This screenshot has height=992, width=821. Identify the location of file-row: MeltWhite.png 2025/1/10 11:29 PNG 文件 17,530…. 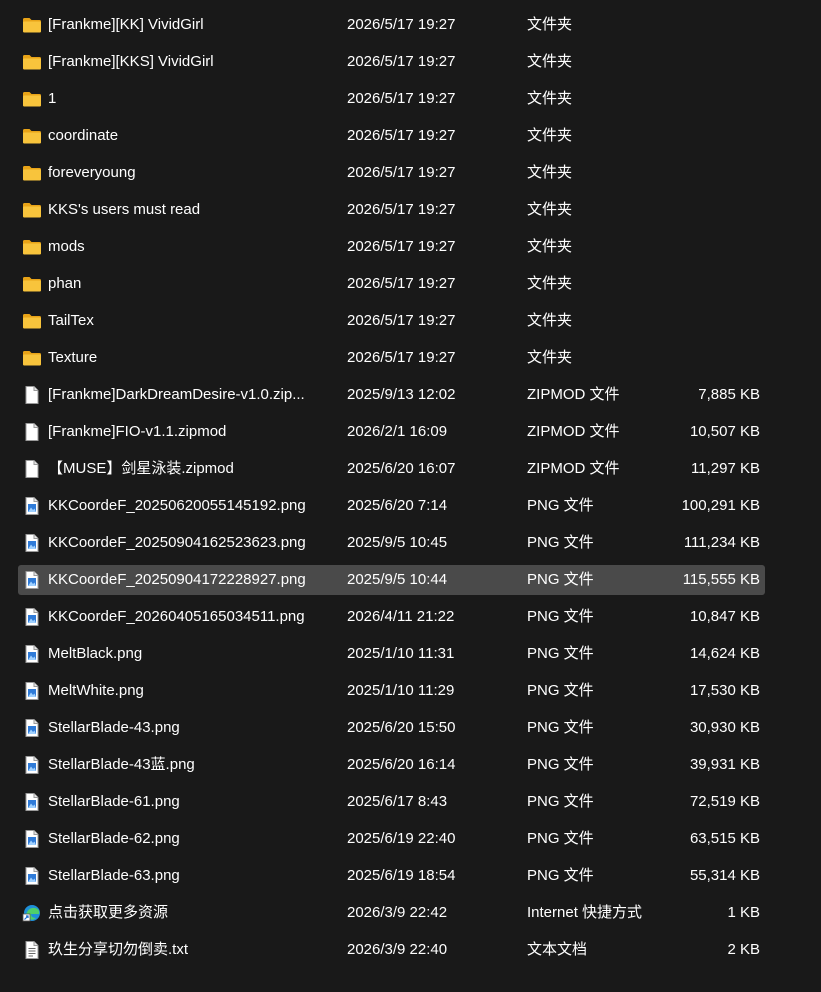
(391, 691).